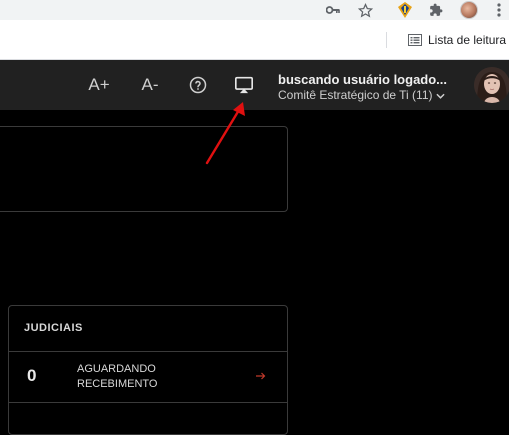 The height and width of the screenshot is (435, 509). Describe the element at coordinates (254, 10) in the screenshot. I see `browser-toolbar` at that location.